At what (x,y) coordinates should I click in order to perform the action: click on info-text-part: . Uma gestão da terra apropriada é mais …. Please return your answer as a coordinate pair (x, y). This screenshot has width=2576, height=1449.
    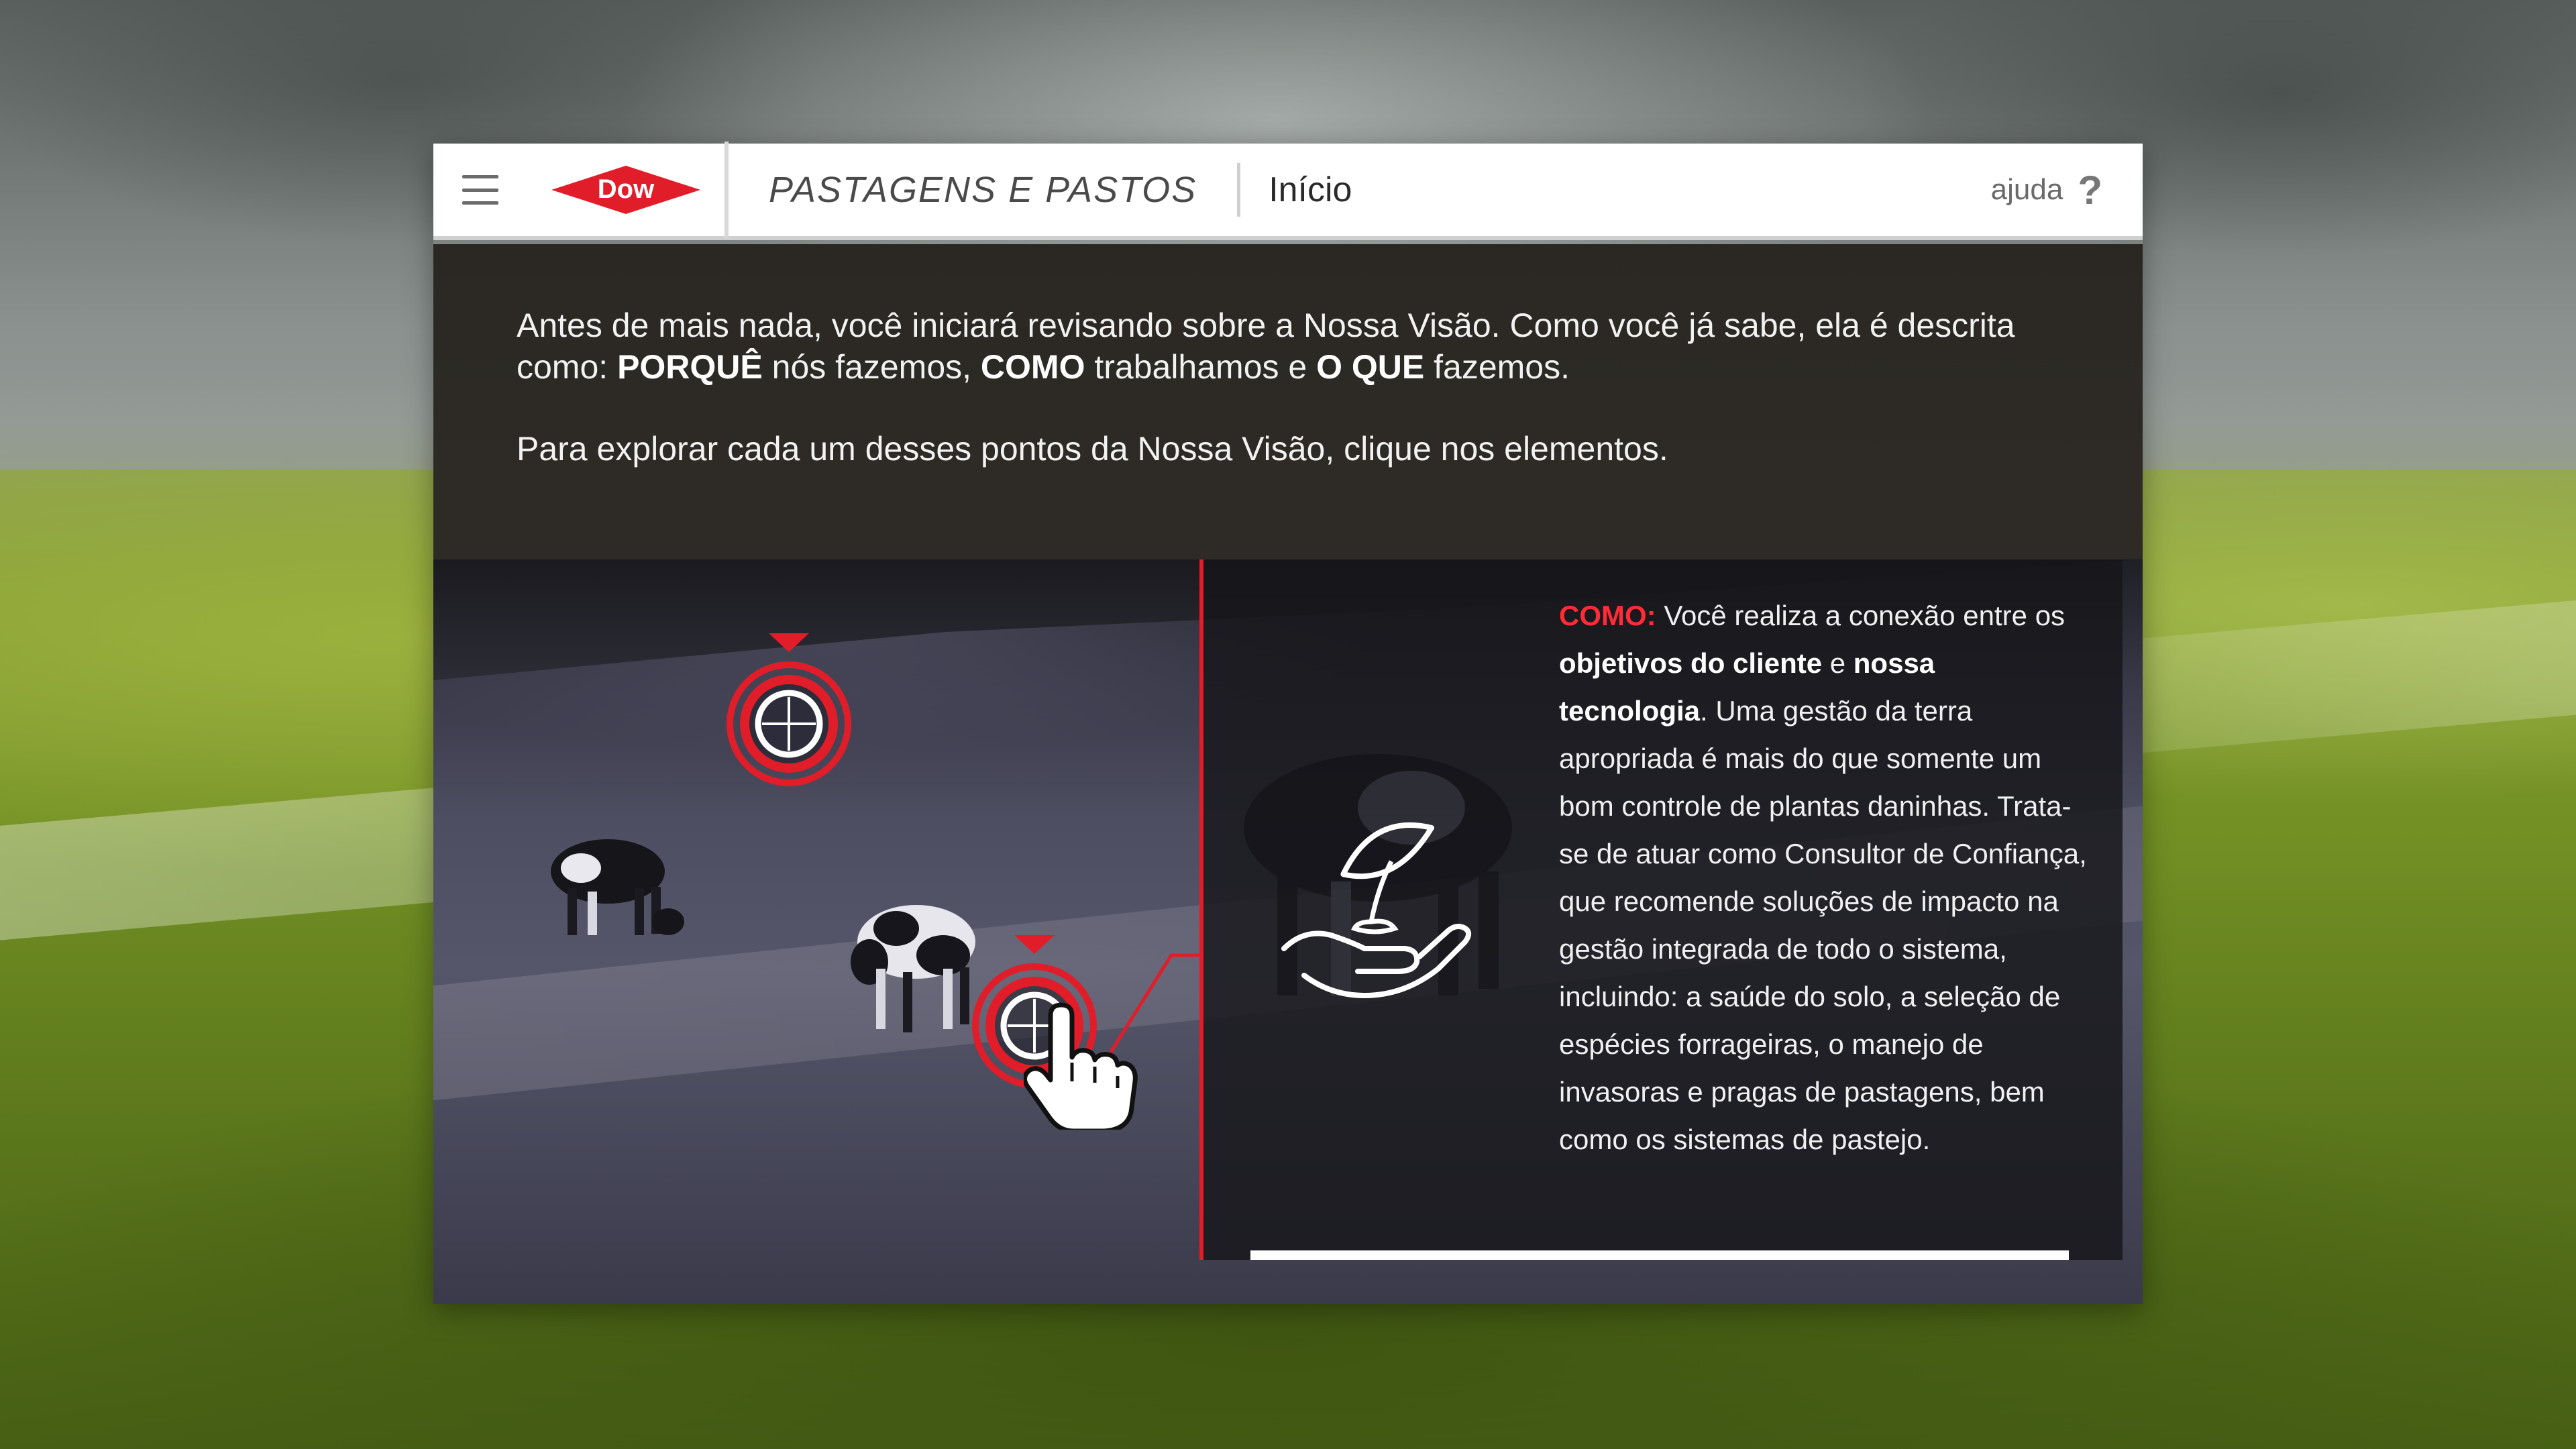
    Looking at the image, I should click on (1823, 925).